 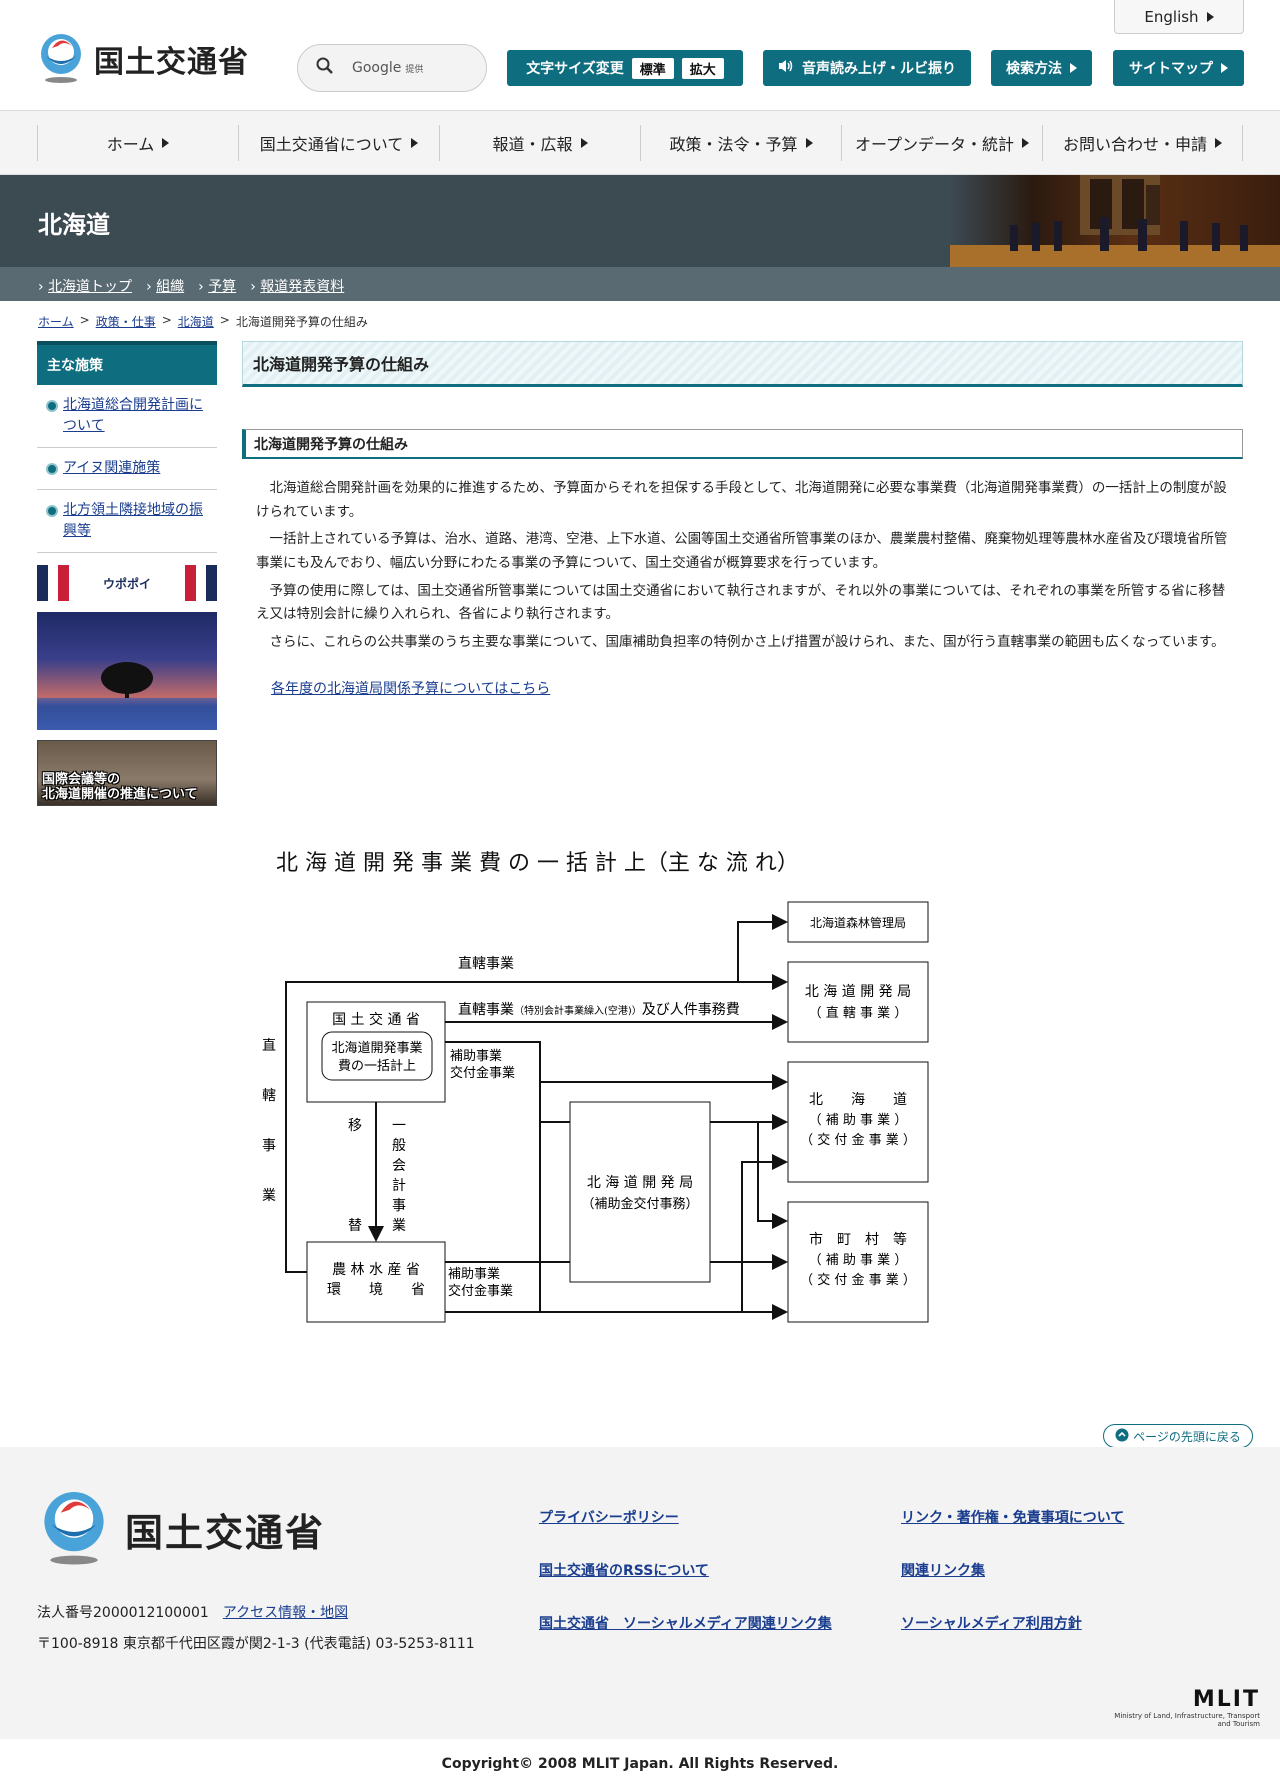 I want to click on label-vertical: 計, so click(x=399, y=1186).